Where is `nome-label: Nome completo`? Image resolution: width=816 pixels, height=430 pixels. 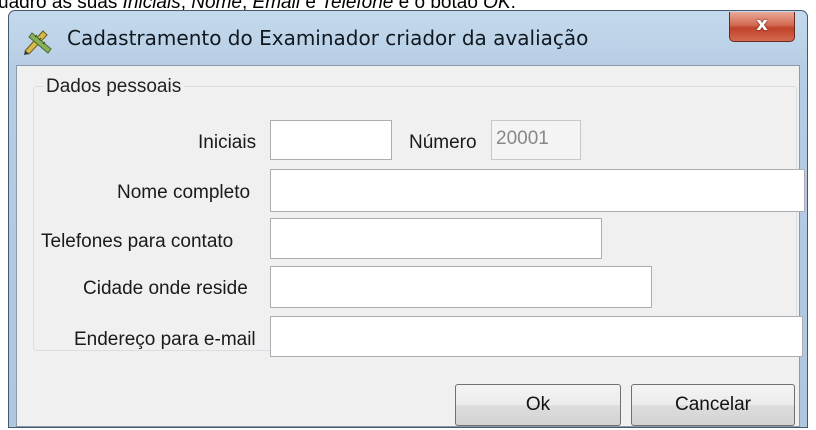 nome-label: Nome completo is located at coordinates (184, 192).